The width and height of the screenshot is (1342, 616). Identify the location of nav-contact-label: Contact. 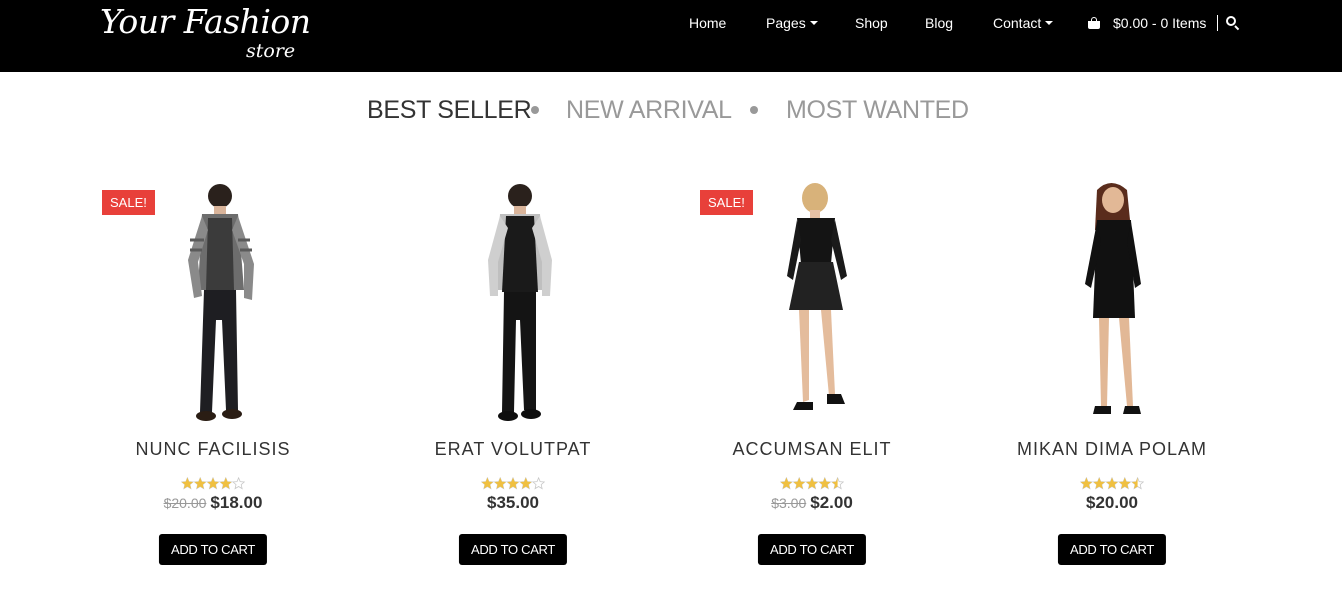
(1017, 23).